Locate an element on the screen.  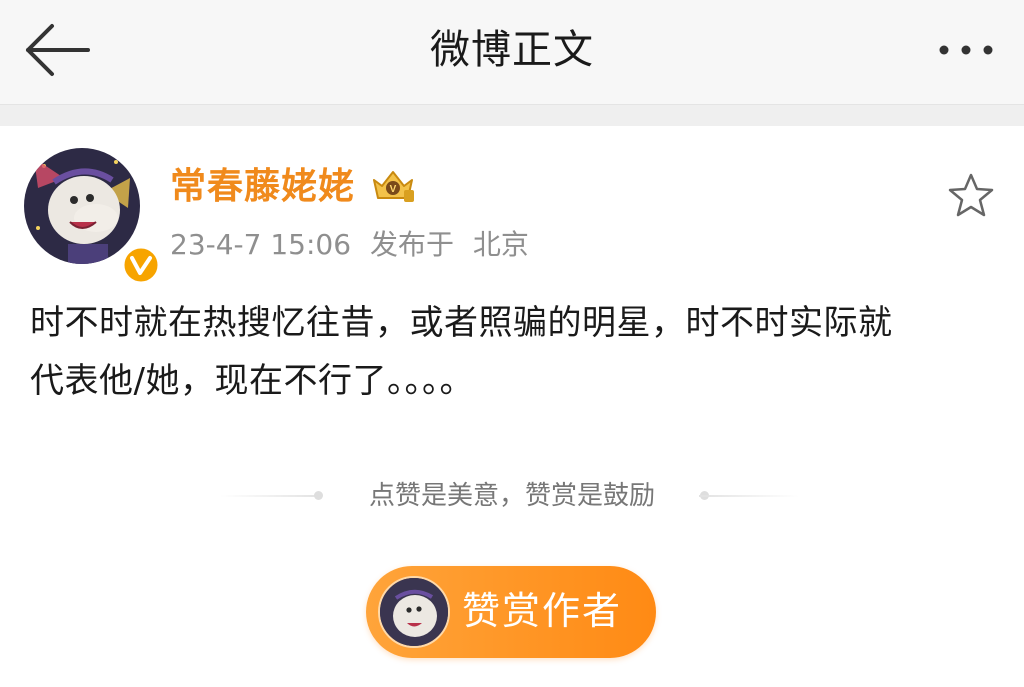
reward-hint-text: 点赞是美意，赞赏是鼓励 is located at coordinates (511, 496).